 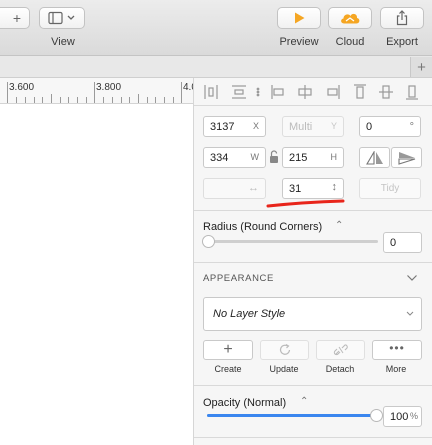 I want to click on distribute-horizontal-icon, so click(x=211, y=92).